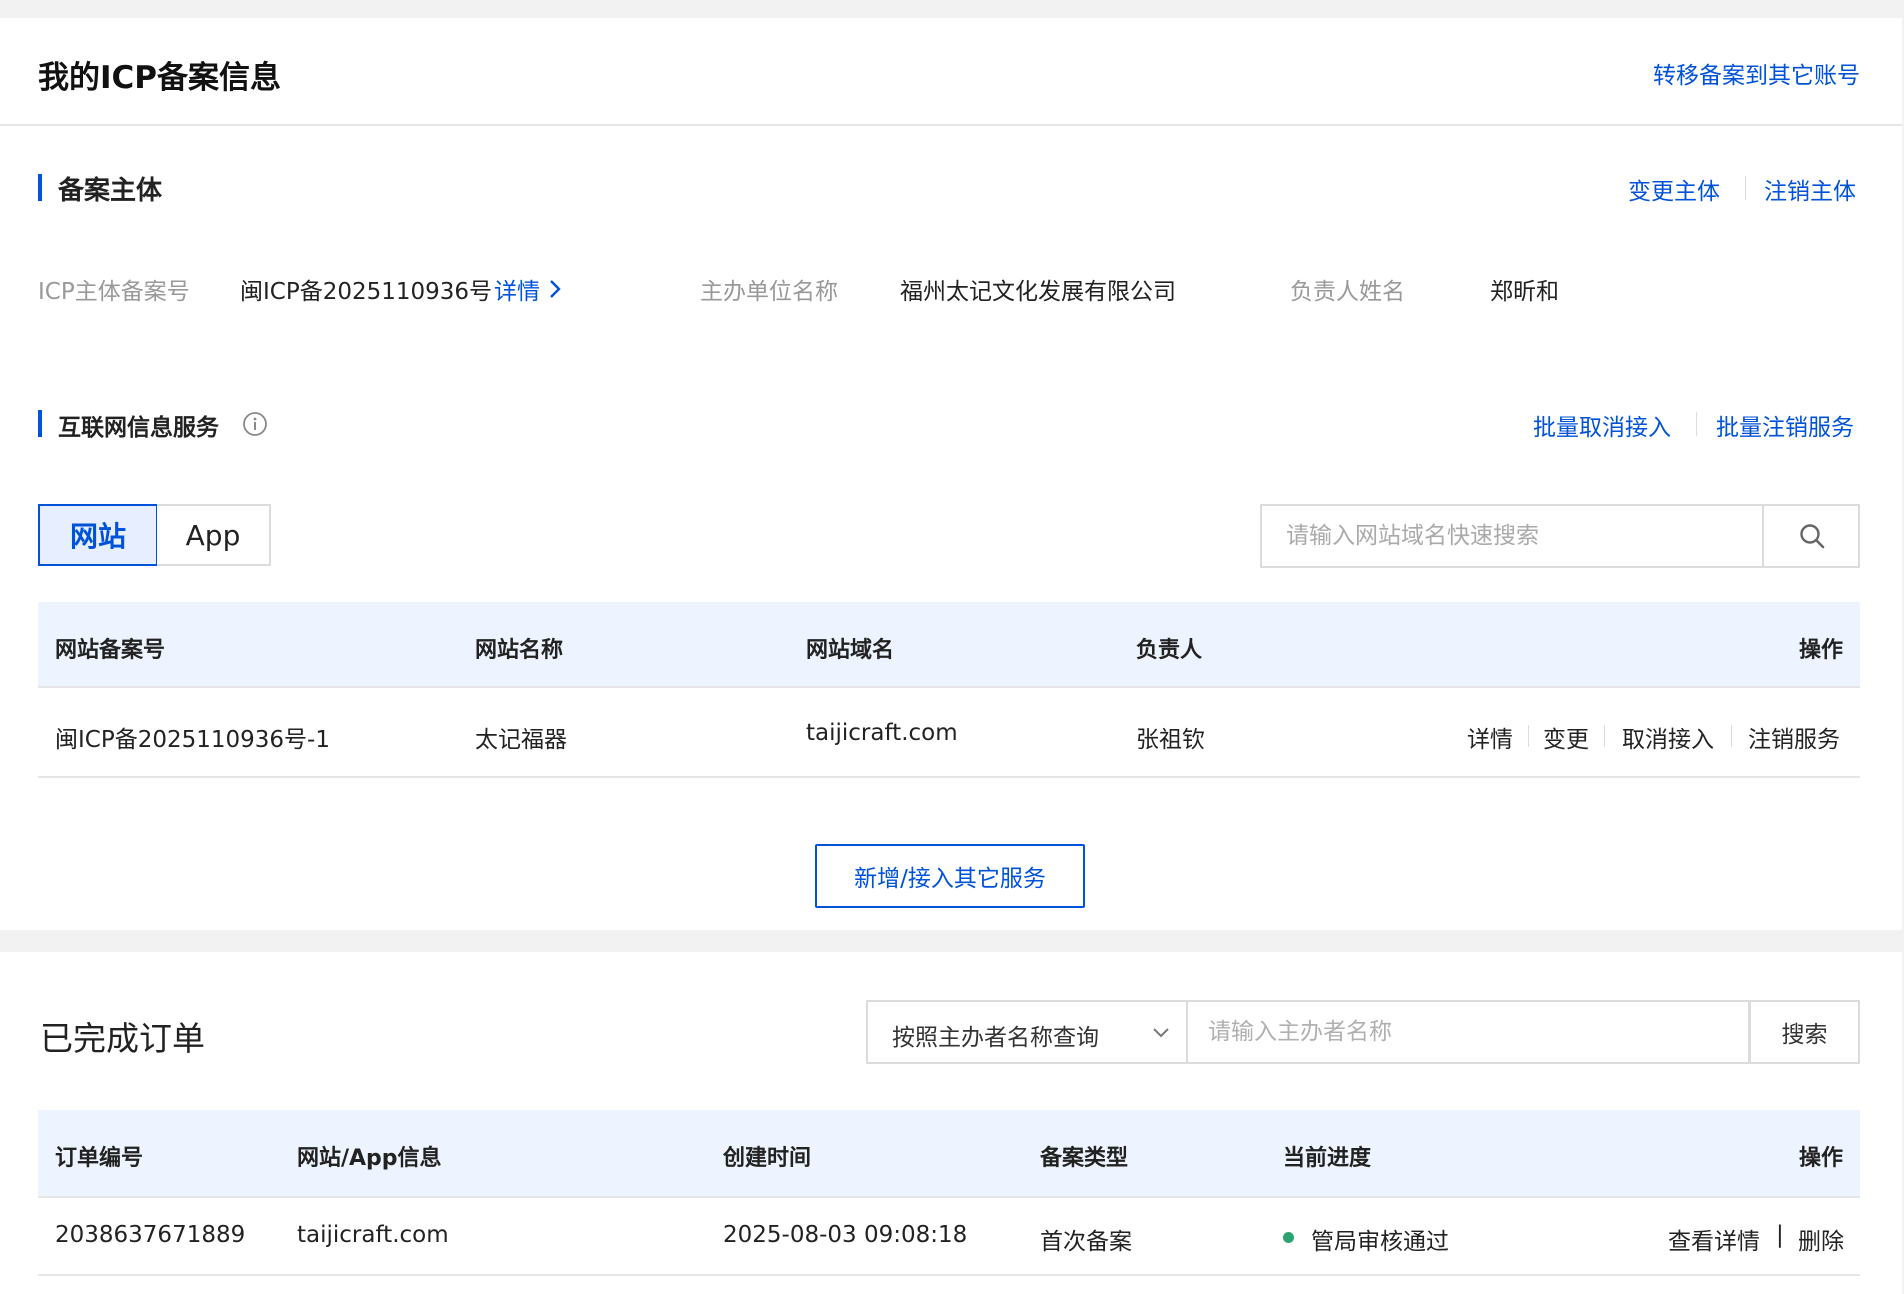 The width and height of the screenshot is (1904, 1294). Describe the element at coordinates (769, 292) in the screenshot. I see `org-name-label: 主办单位名称` at that location.